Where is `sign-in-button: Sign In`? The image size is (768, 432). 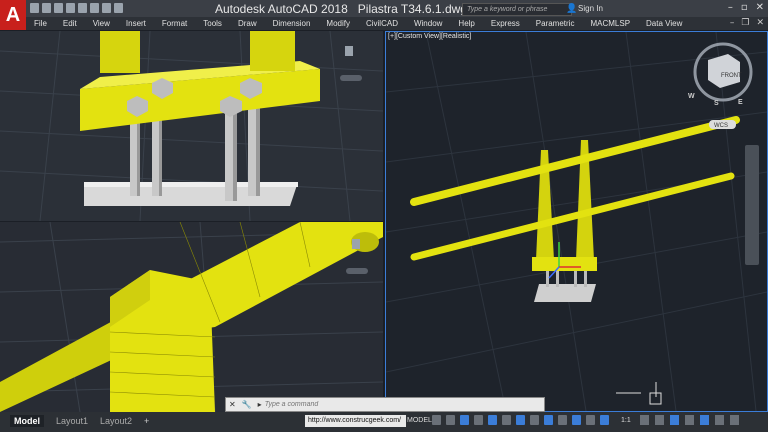 sign-in-button: Sign In is located at coordinates (590, 8).